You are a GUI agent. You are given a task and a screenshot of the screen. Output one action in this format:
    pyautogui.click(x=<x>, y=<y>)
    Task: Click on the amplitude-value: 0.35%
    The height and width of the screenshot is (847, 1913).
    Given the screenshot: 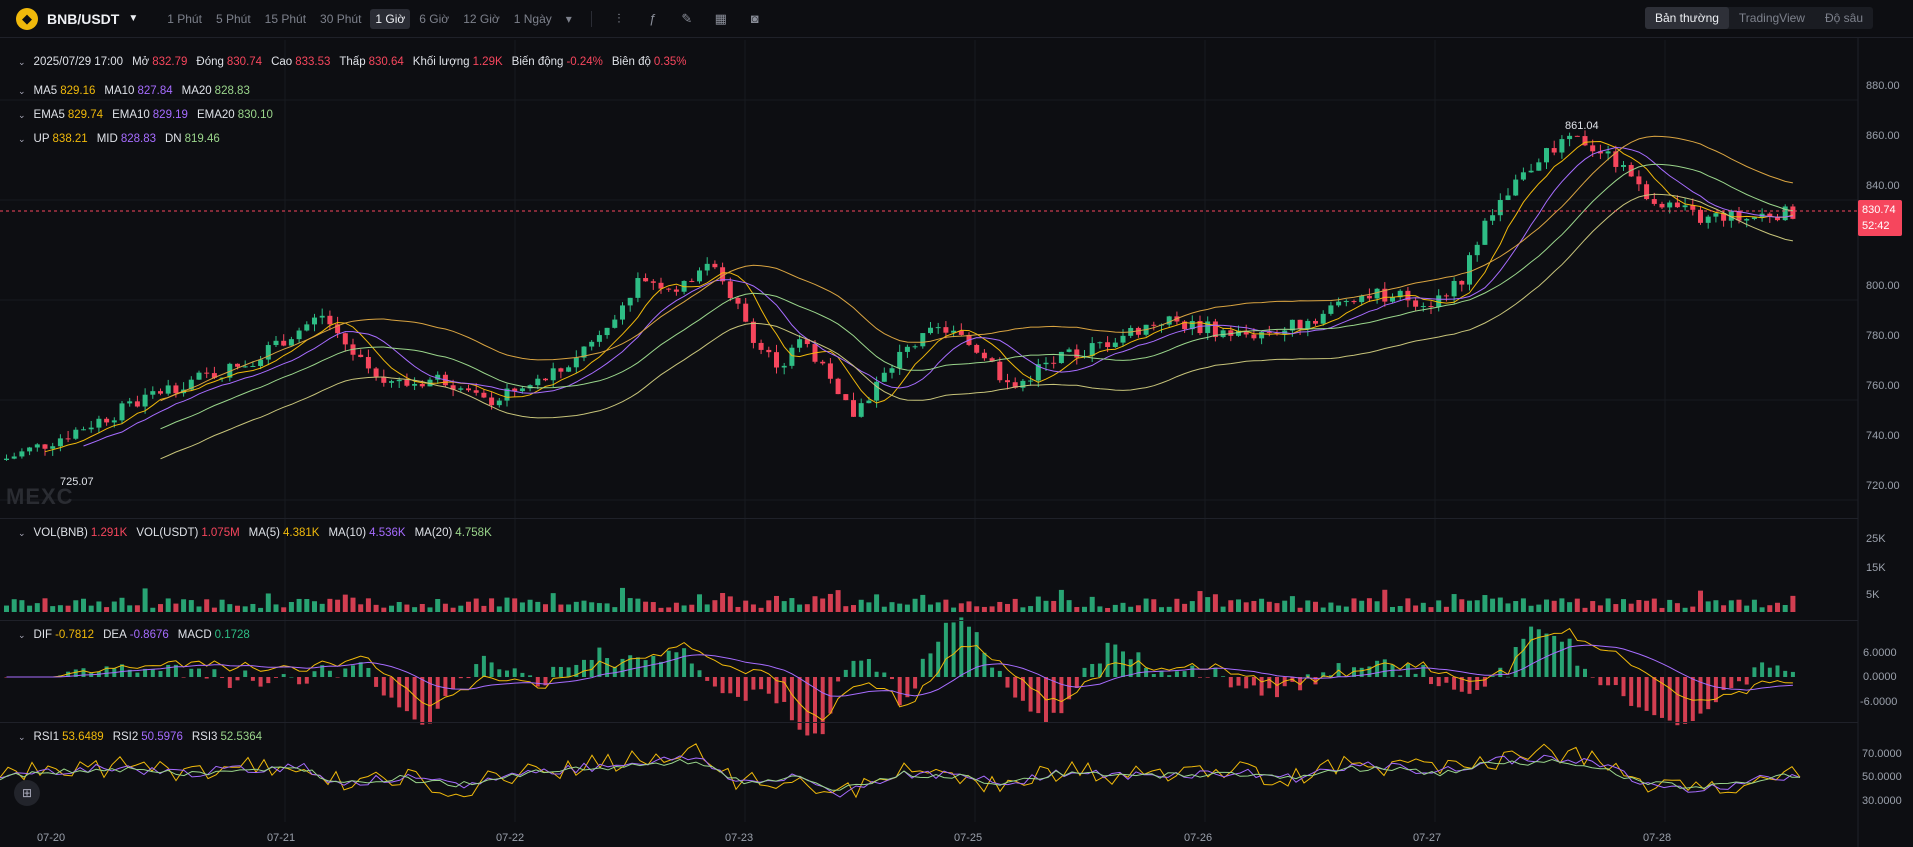 What is the action you would take?
    pyautogui.click(x=670, y=62)
    